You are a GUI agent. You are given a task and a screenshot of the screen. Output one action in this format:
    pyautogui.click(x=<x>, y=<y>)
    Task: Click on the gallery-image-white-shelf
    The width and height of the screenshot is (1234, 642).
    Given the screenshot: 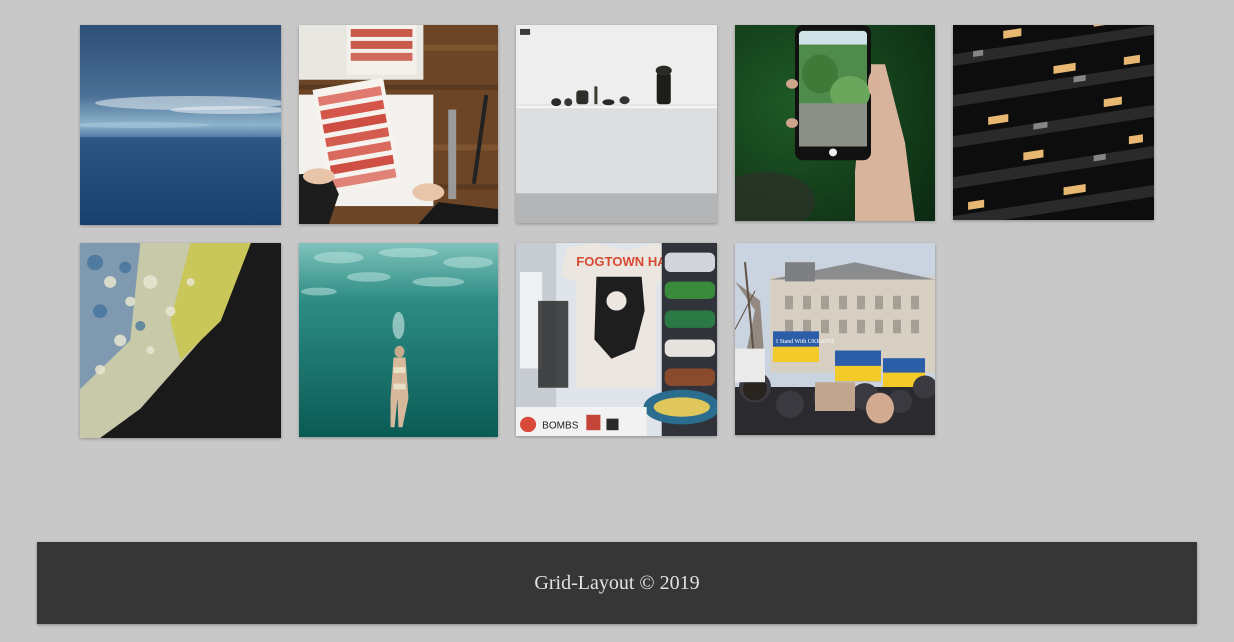 What is the action you would take?
    pyautogui.click(x=616, y=124)
    